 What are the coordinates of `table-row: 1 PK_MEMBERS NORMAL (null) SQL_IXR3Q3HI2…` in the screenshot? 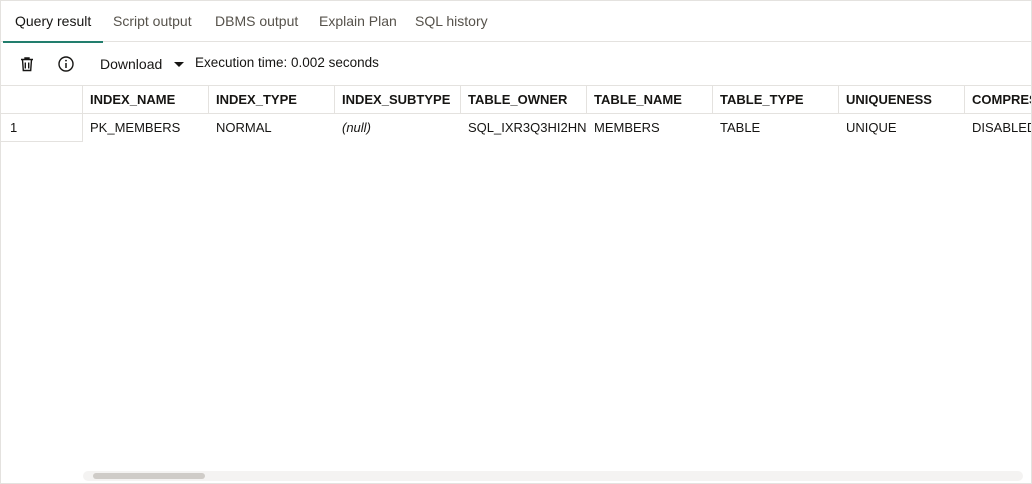 It's located at (516, 128).